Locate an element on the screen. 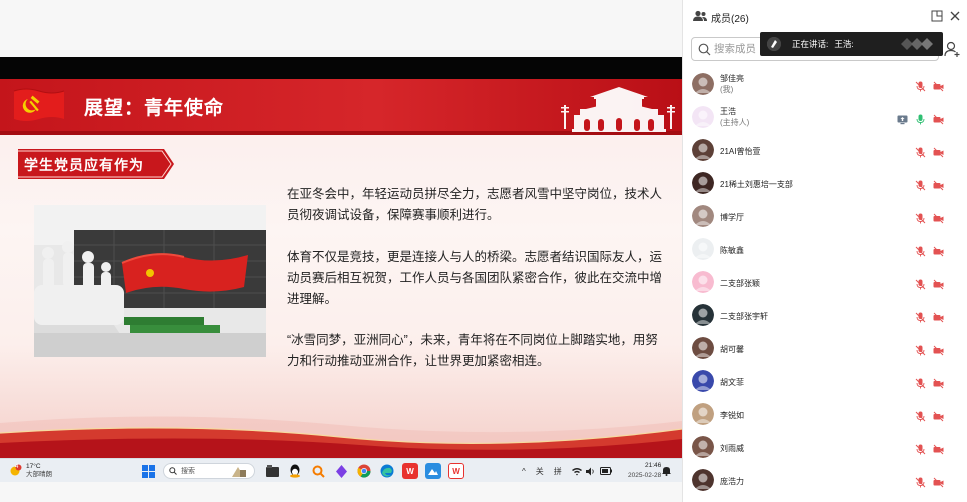  speaking-indicator: 正在讲话: 王浩: is located at coordinates (851, 44).